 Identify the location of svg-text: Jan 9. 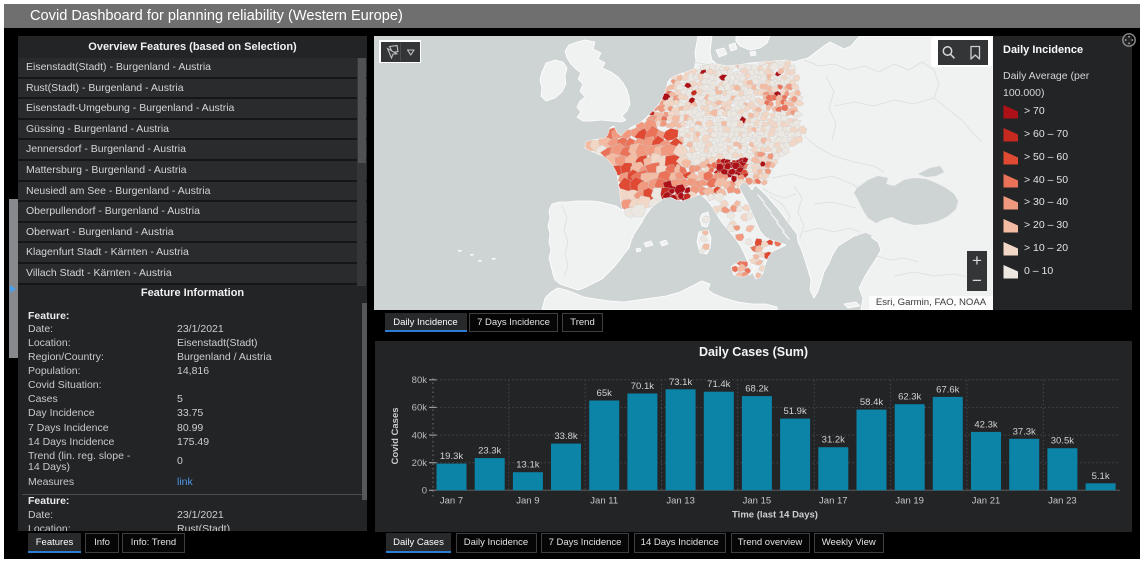
(527, 501).